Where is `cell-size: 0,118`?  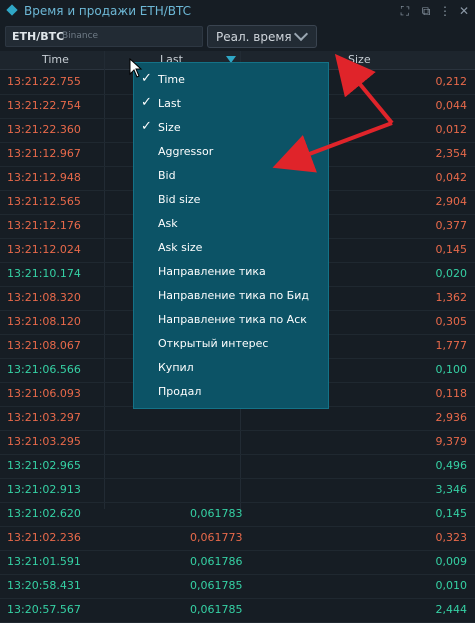 cell-size: 0,118 is located at coordinates (451, 393).